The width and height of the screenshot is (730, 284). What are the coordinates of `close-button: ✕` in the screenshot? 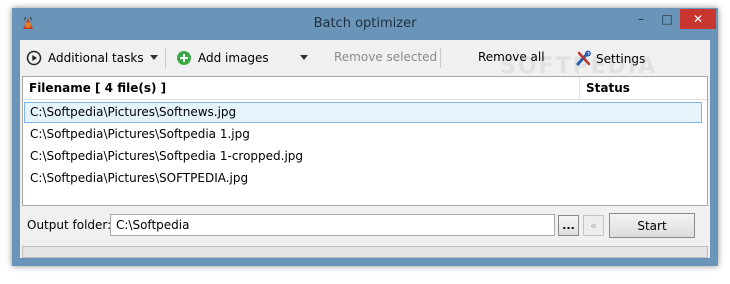 It's located at (698, 19).